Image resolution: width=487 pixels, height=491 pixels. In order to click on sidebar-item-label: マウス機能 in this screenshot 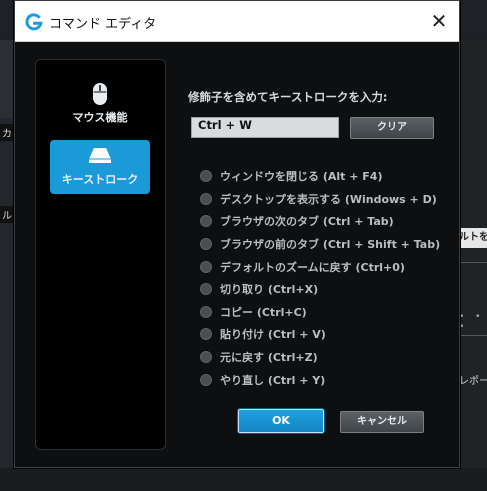, I will do `click(100, 117)`.